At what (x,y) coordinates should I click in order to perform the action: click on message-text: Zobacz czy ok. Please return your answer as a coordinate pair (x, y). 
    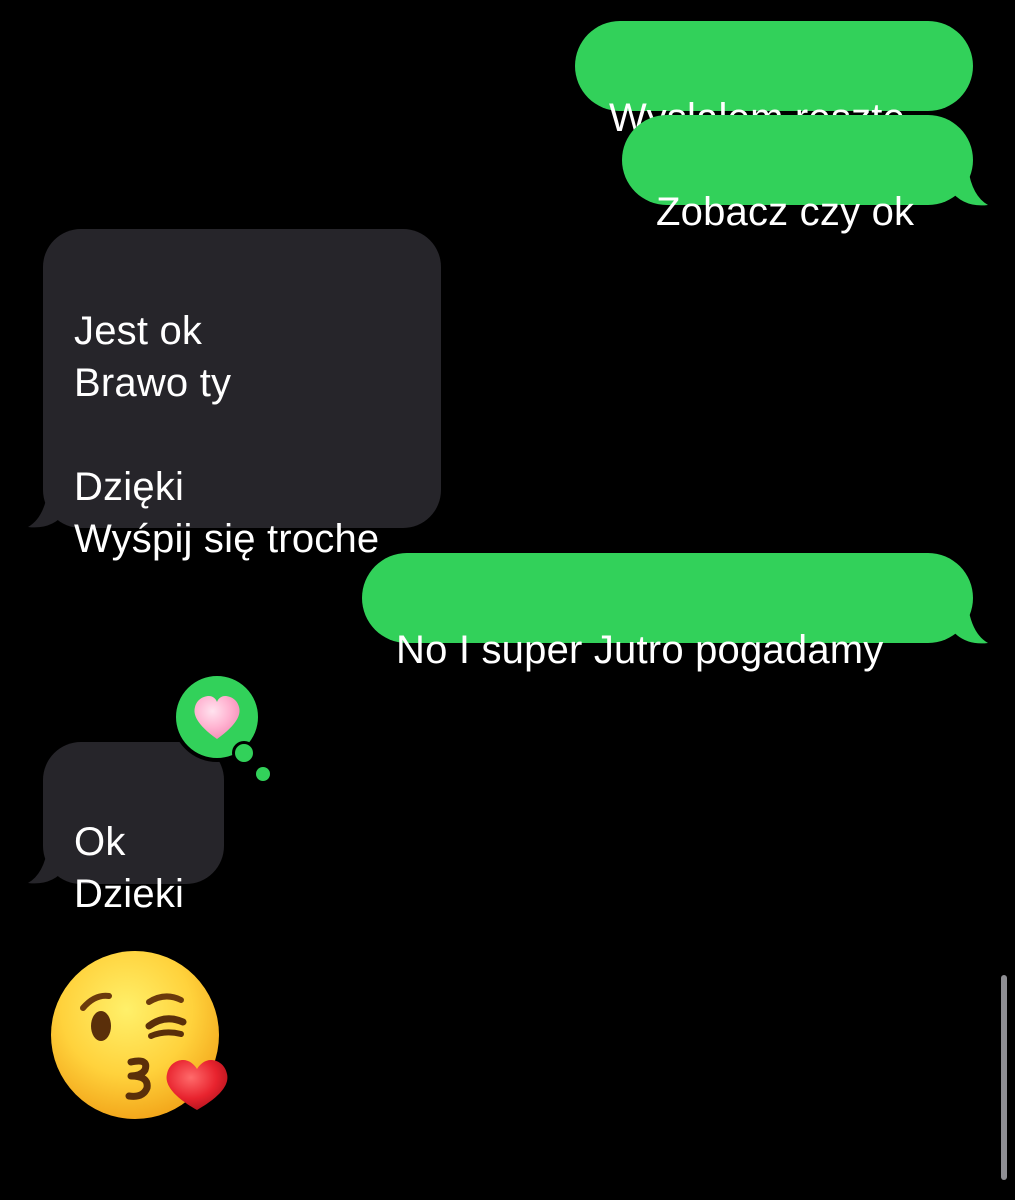
    Looking at the image, I should click on (785, 212).